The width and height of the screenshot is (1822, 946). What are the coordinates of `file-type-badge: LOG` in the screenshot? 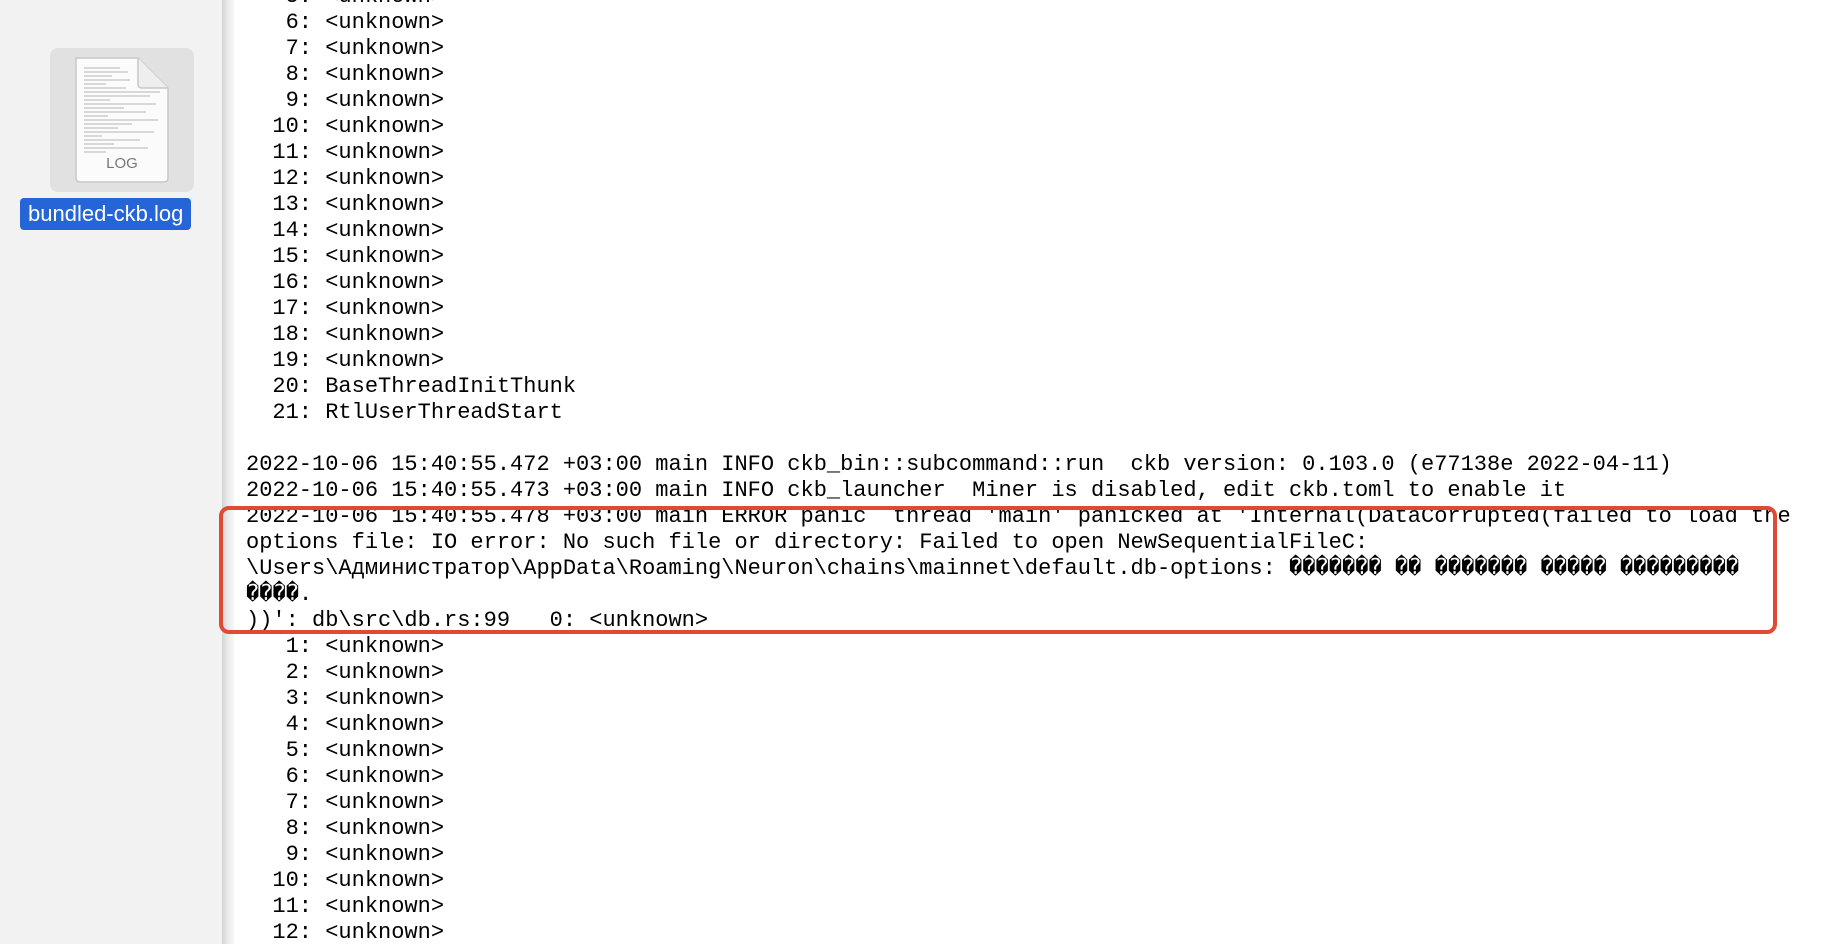 It's located at (122, 163).